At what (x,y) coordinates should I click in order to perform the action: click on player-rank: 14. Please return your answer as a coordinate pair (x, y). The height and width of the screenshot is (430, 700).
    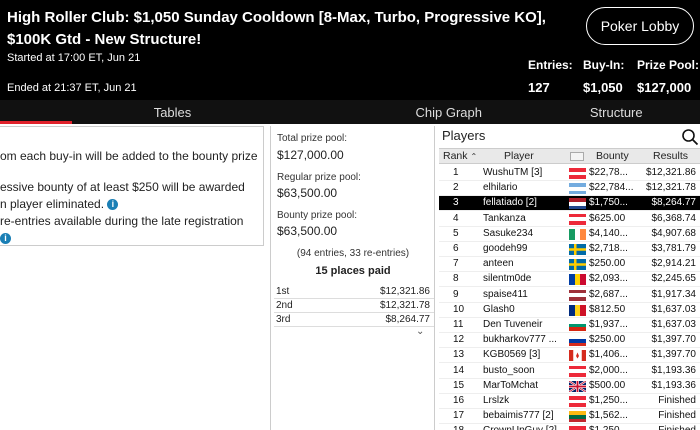
    Looking at the image, I should click on (459, 370).